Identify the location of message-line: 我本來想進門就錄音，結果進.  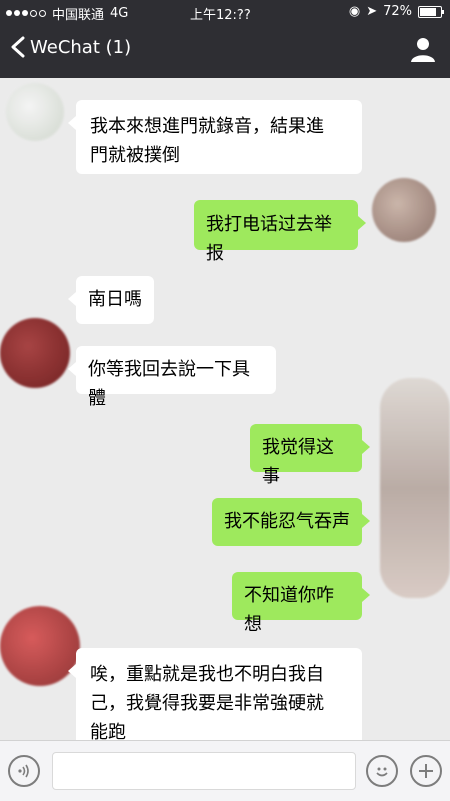
(207, 126).